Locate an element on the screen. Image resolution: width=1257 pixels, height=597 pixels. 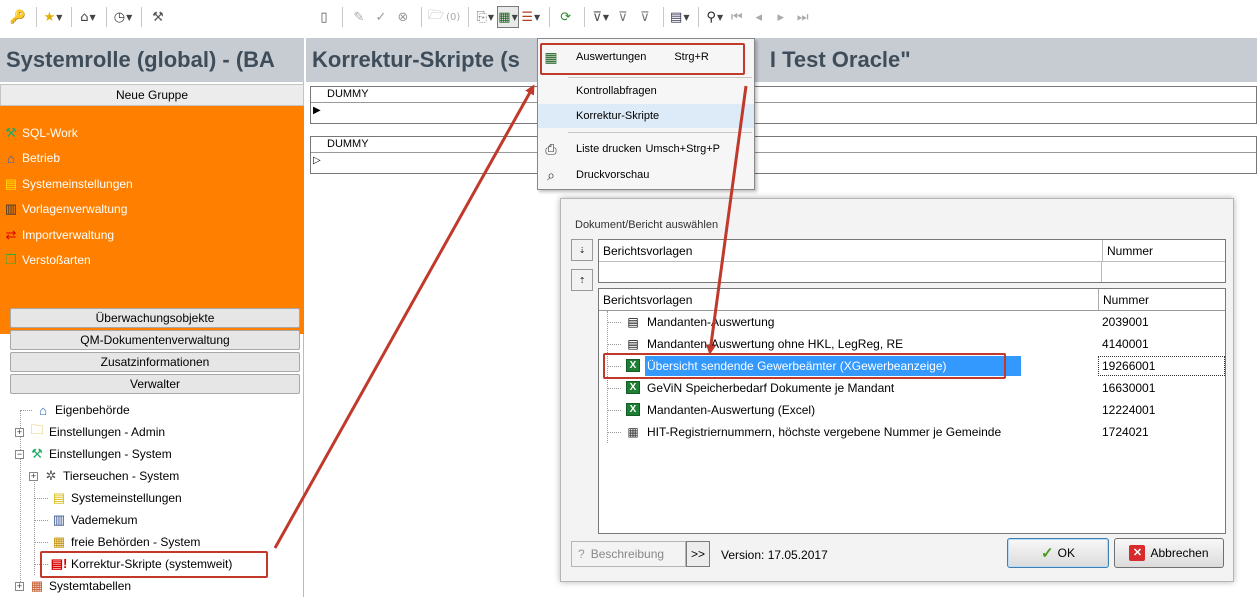
filter-remove-icon: ⊽ is located at coordinates (645, 17).